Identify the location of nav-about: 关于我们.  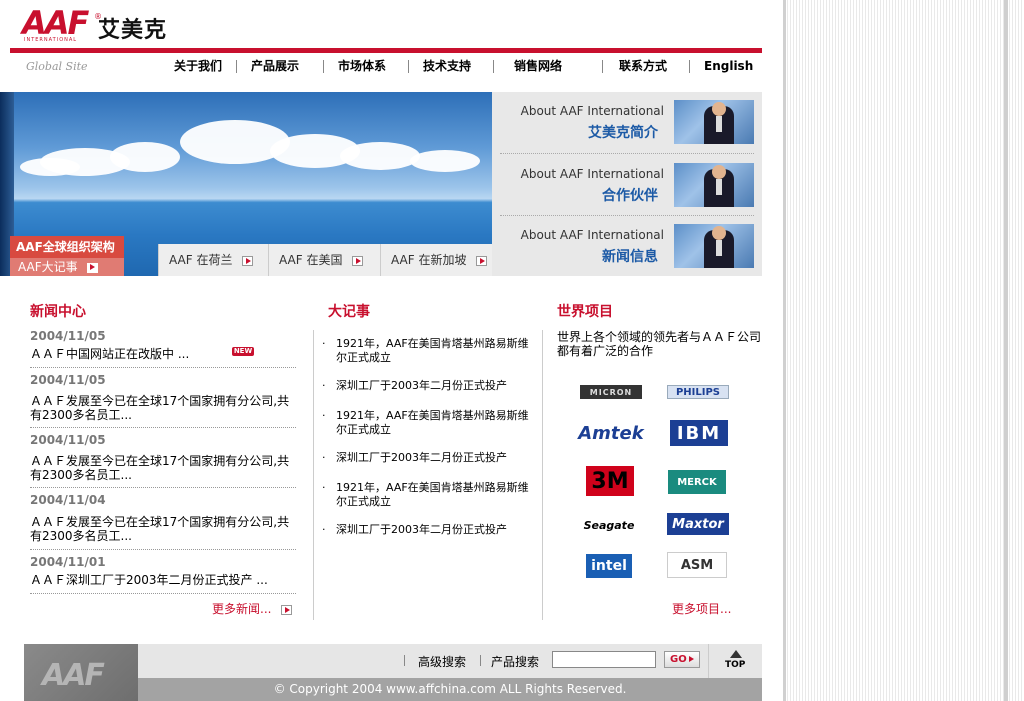
(198, 66).